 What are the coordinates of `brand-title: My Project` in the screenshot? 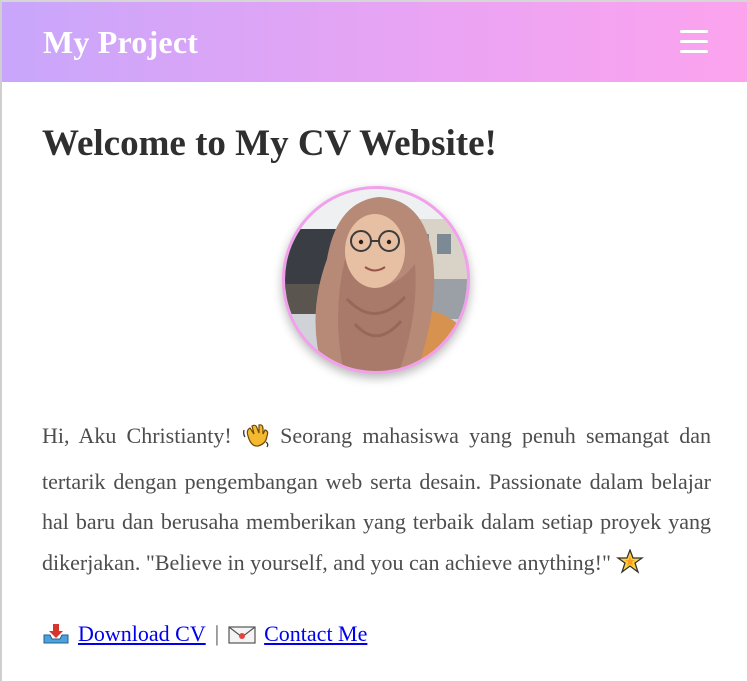 It's located at (120, 42).